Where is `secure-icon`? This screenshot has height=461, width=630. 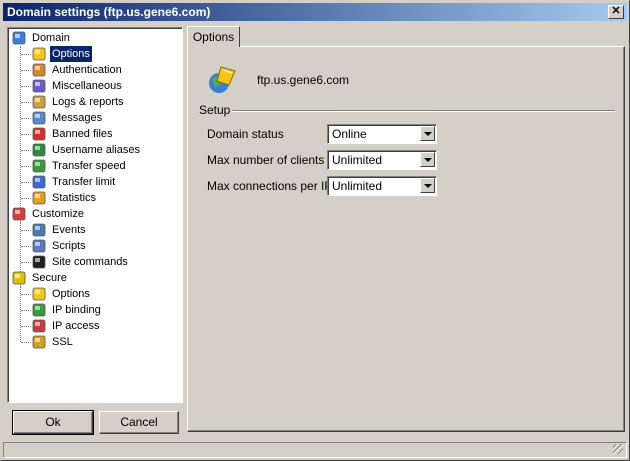 secure-icon is located at coordinates (19, 278).